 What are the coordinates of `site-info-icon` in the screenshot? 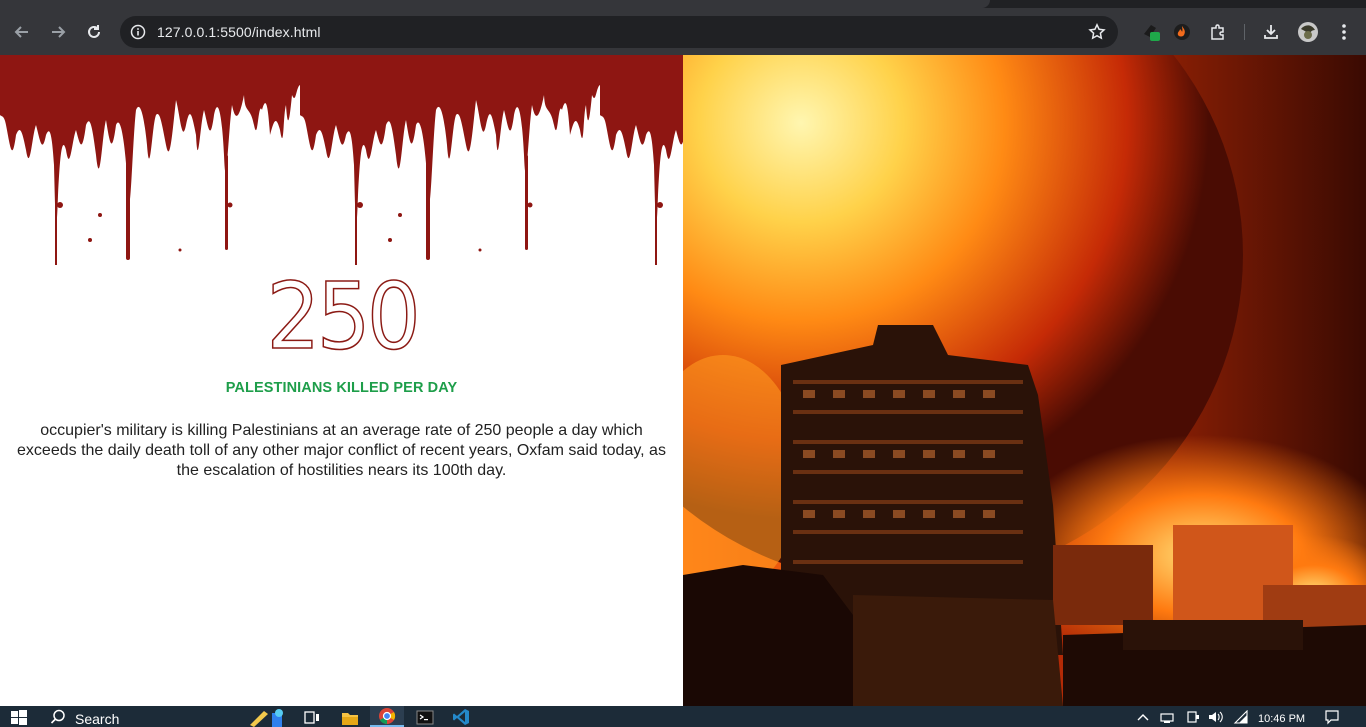 It's located at (138, 32).